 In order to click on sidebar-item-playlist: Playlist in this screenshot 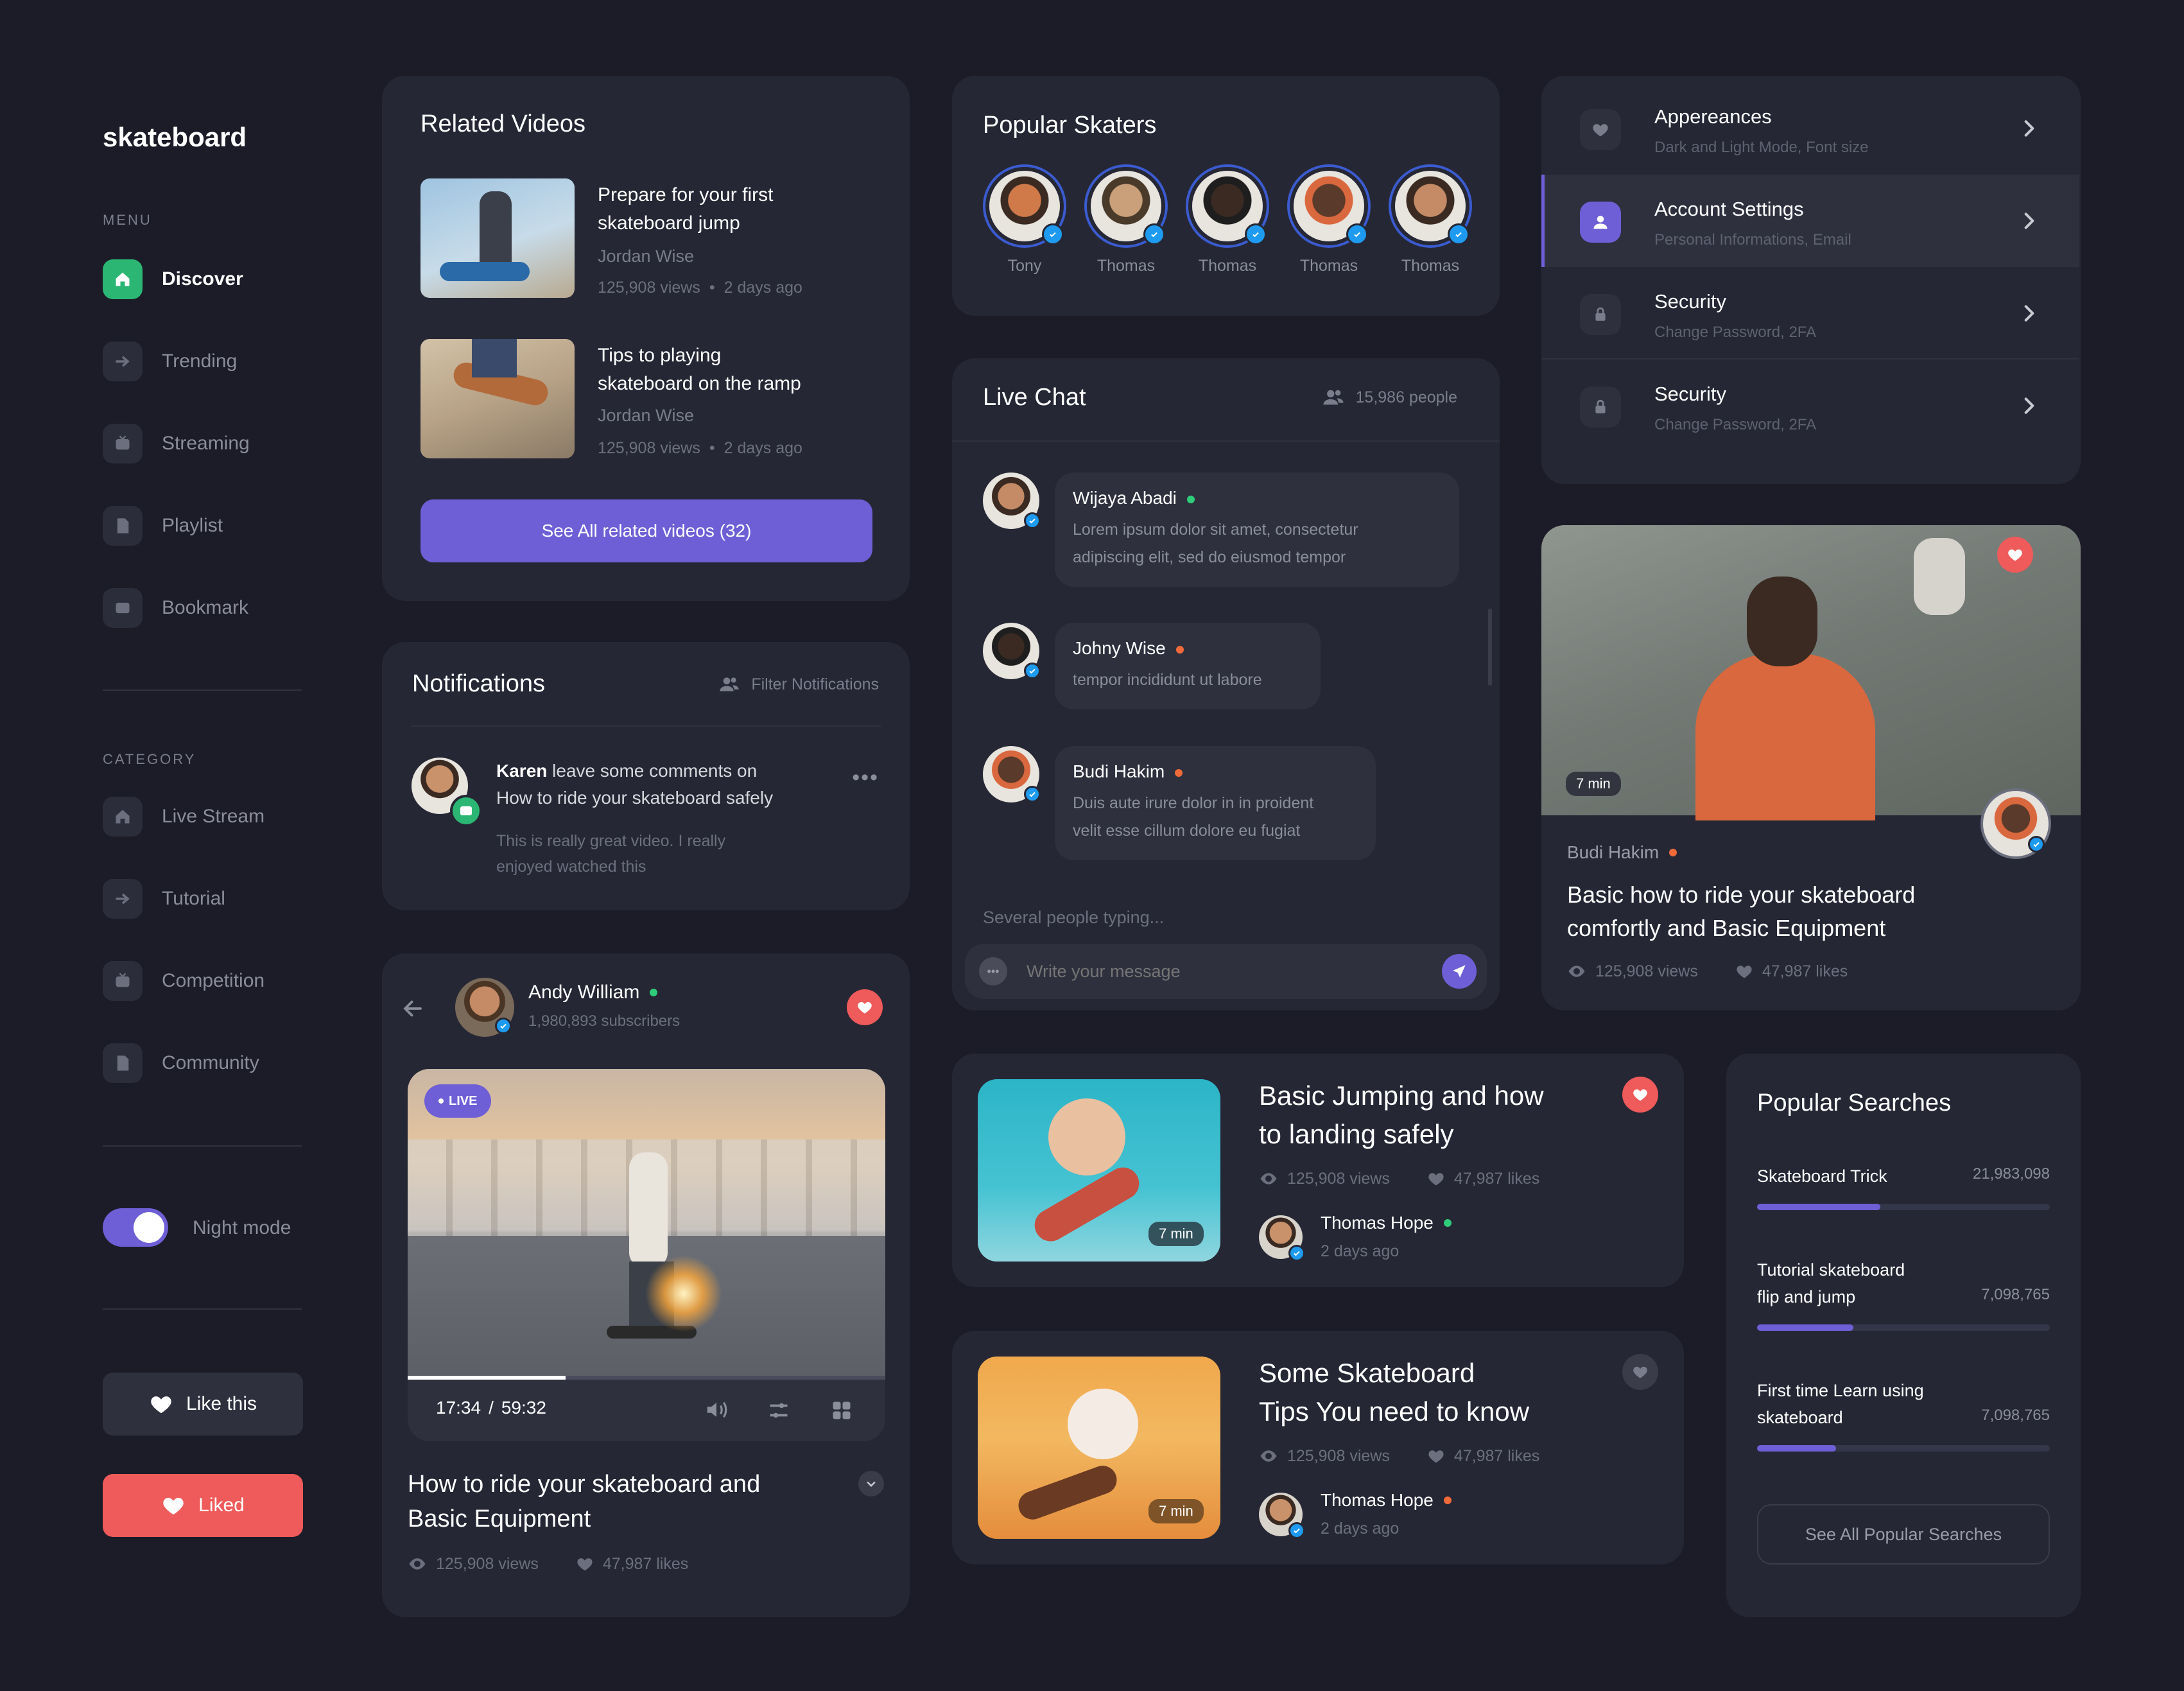, I will do `click(163, 526)`.